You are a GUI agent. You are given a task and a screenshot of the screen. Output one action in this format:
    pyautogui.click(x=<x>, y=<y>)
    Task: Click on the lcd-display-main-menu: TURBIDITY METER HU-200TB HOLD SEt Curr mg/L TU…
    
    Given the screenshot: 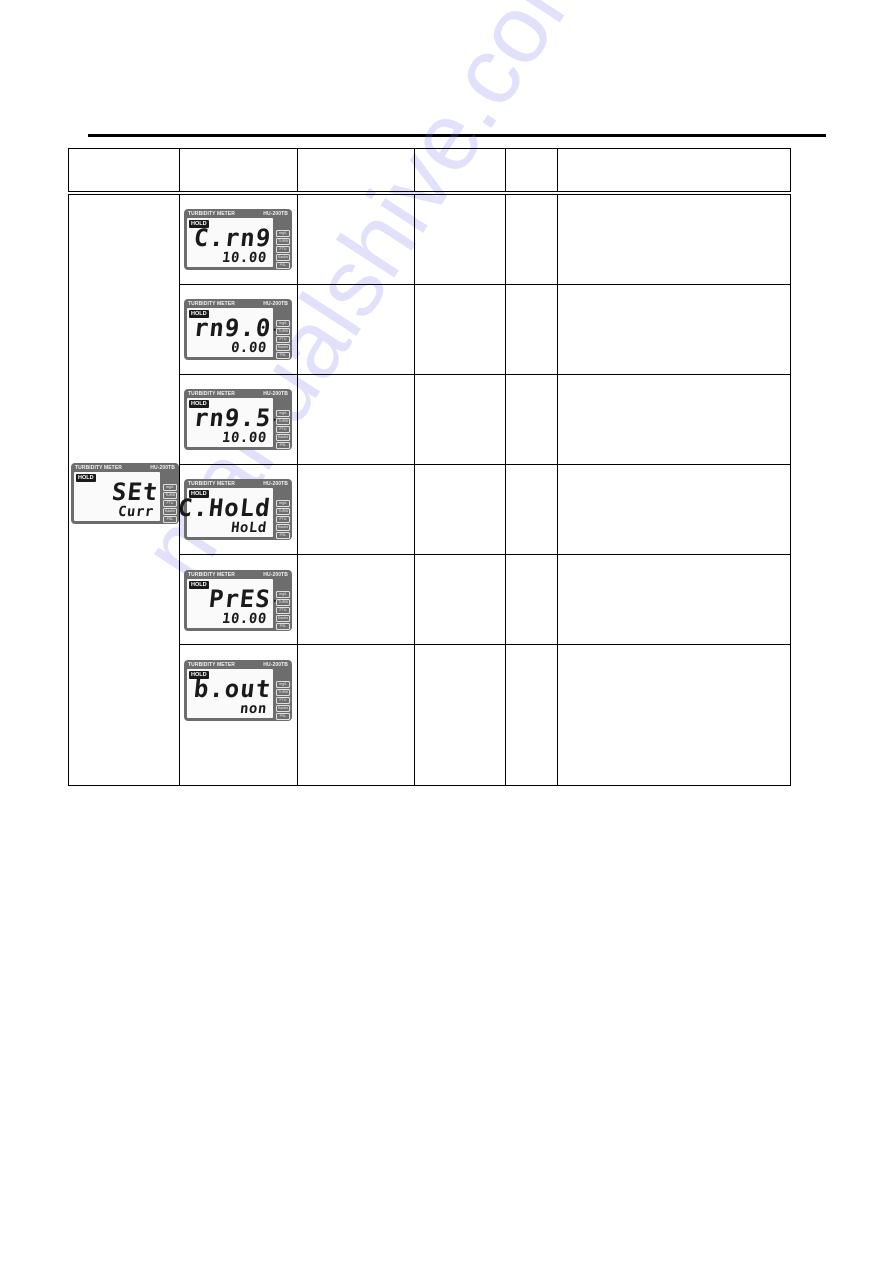 What is the action you would take?
    pyautogui.click(x=125, y=493)
    